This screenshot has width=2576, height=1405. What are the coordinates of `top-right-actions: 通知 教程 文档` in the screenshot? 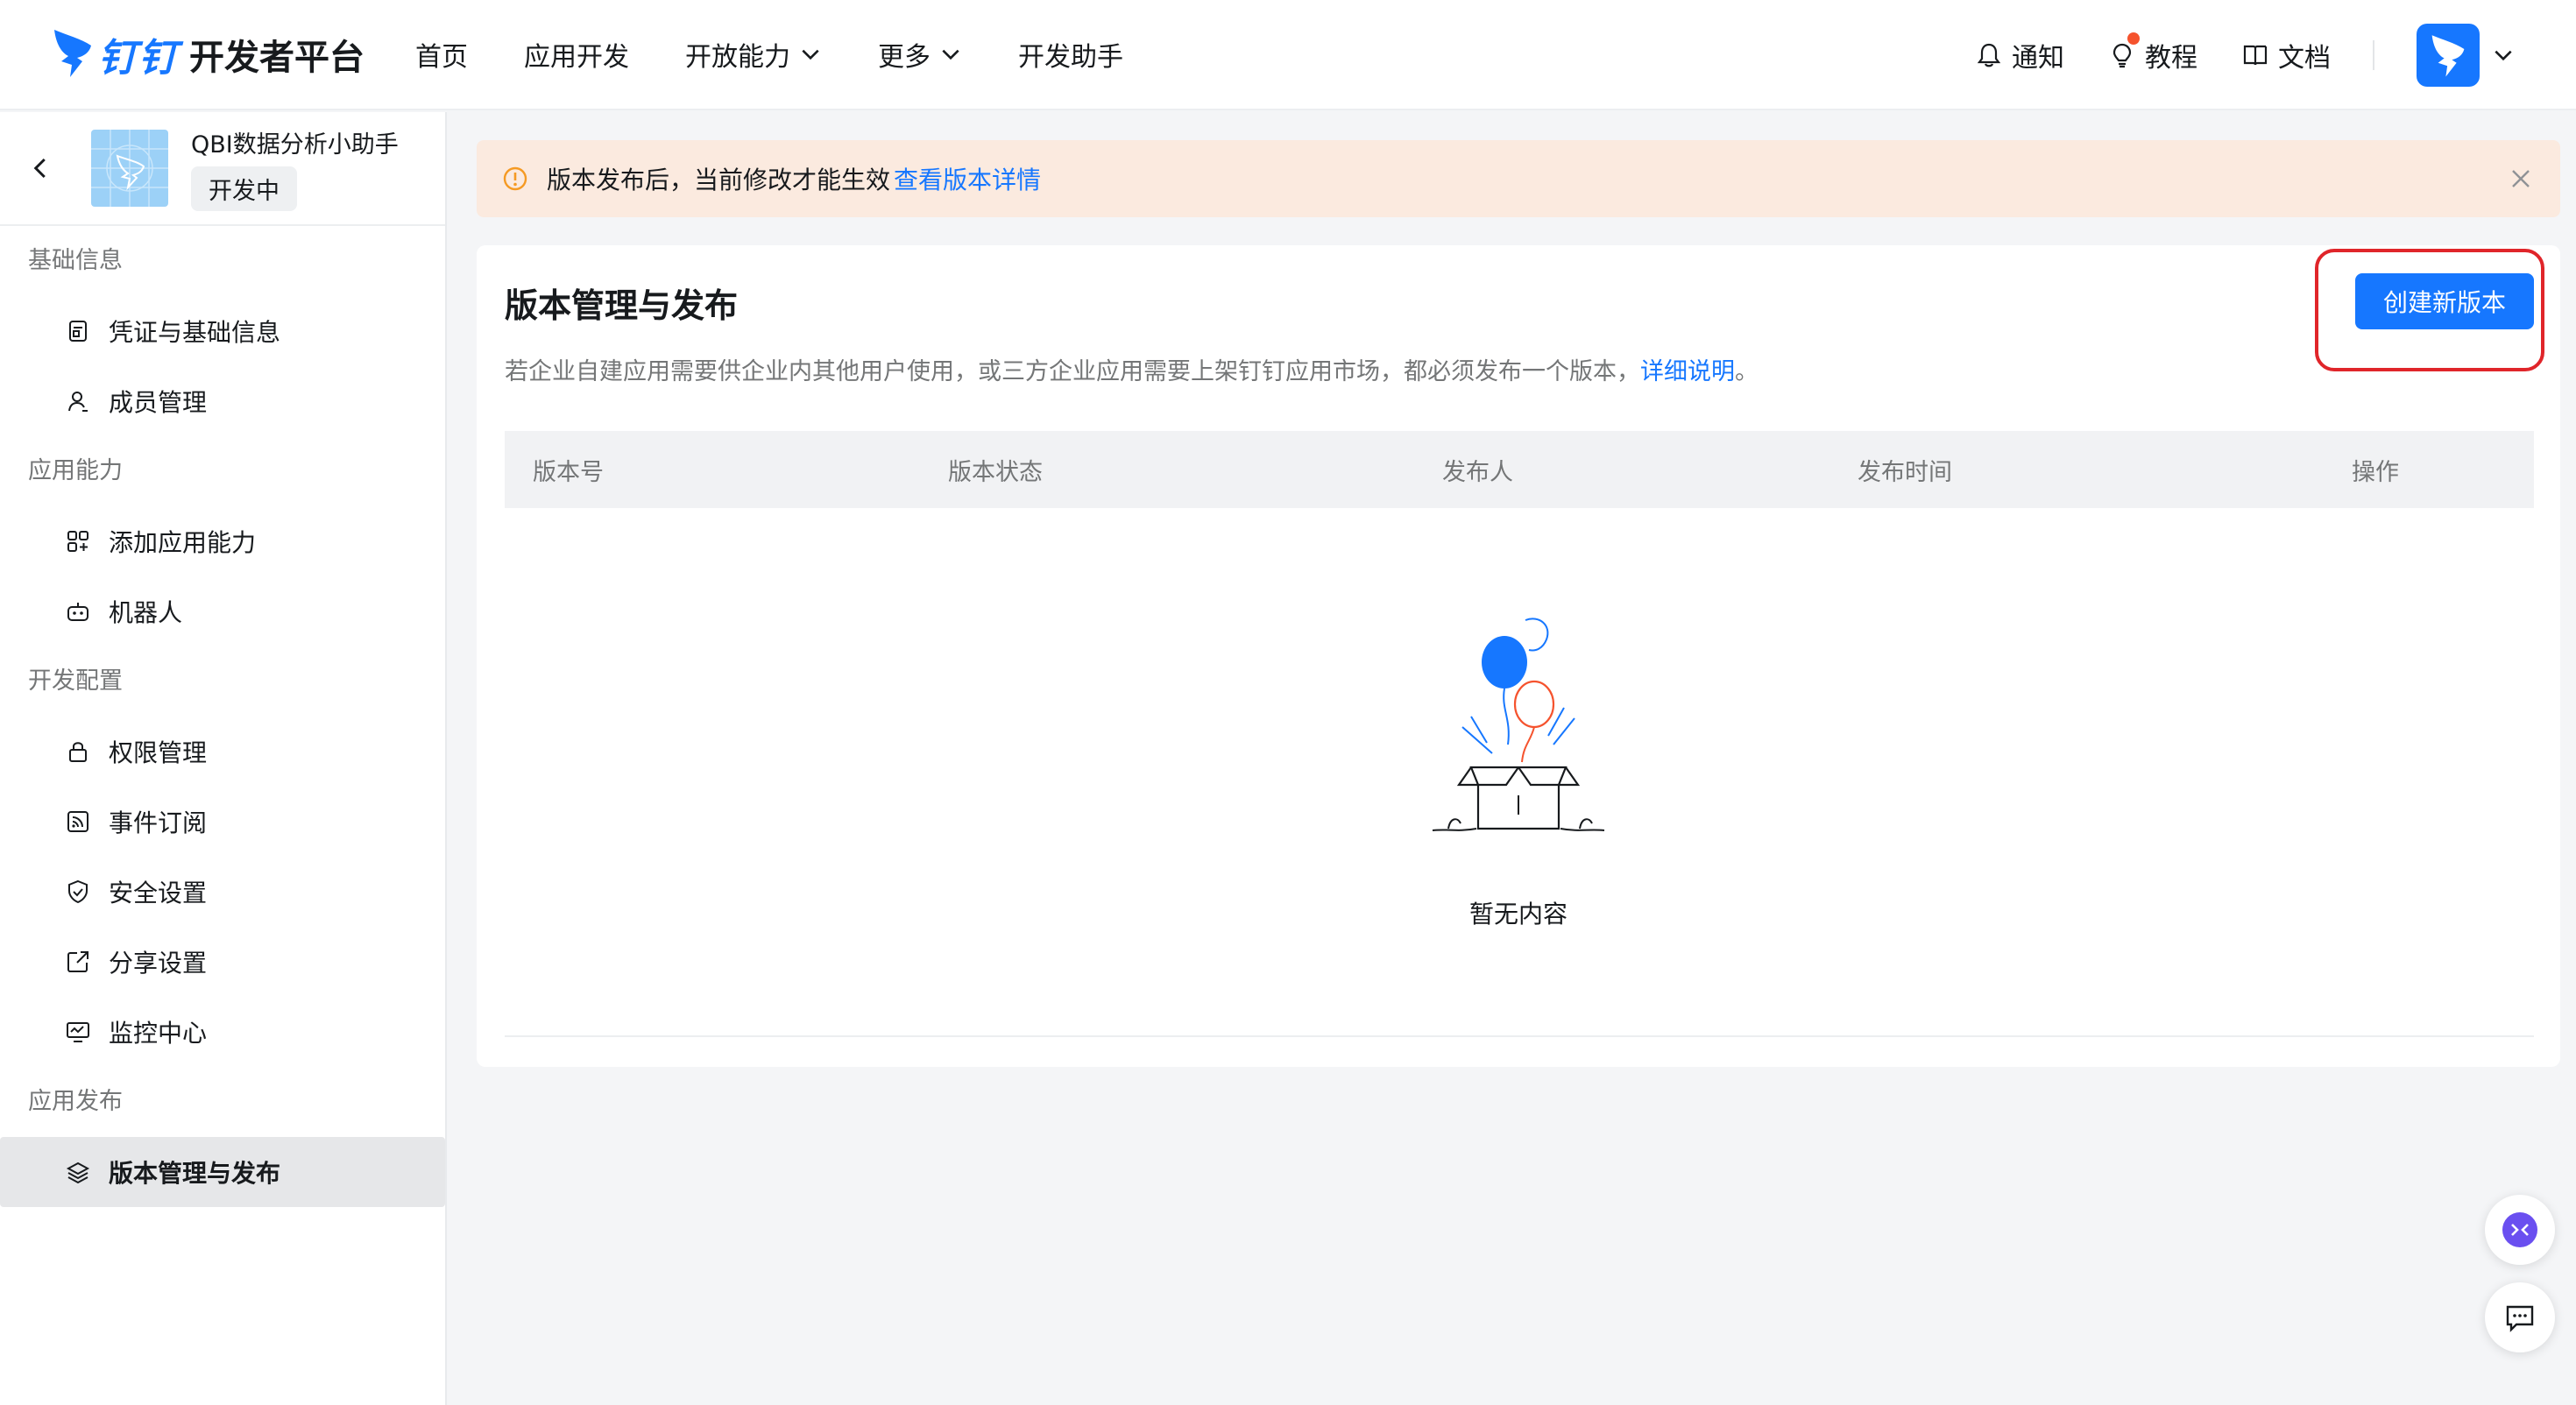 It's located at (2223, 55).